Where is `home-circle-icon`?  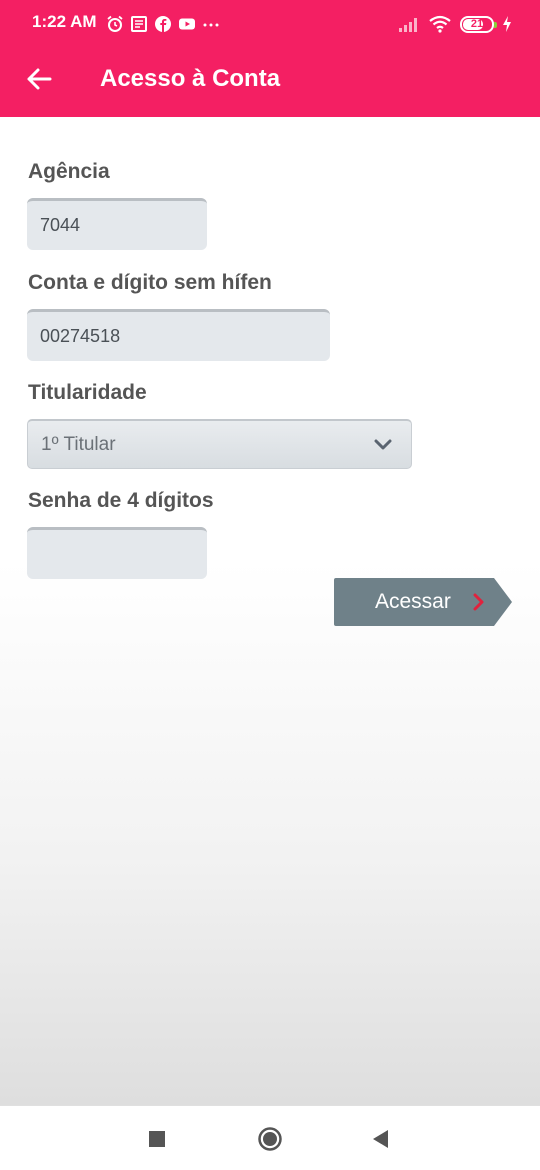 home-circle-icon is located at coordinates (270, 1139).